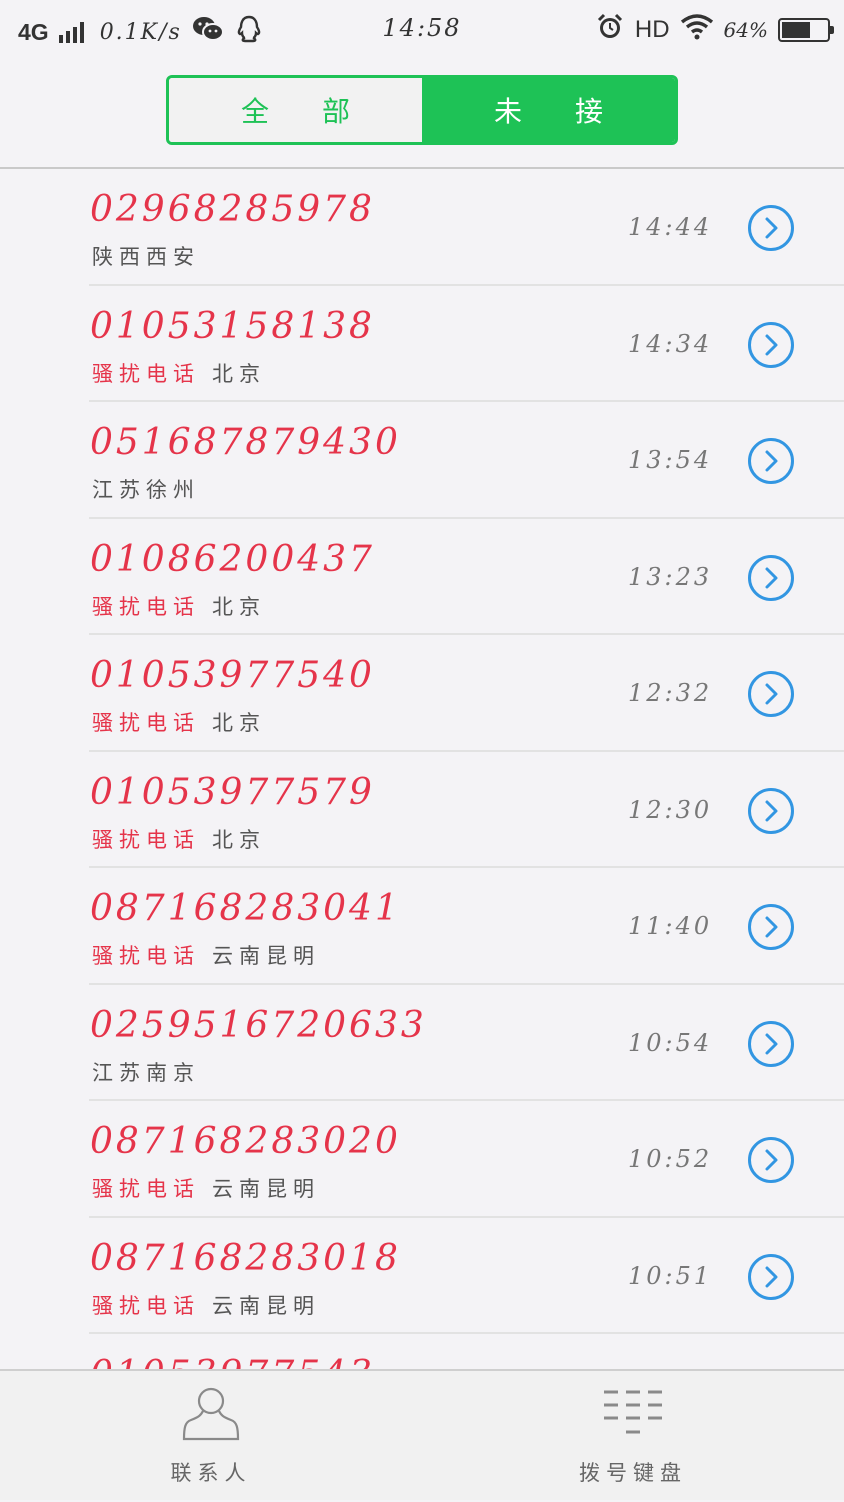 This screenshot has width=844, height=1502. I want to click on status-right: HD 64%, so click(714, 30).